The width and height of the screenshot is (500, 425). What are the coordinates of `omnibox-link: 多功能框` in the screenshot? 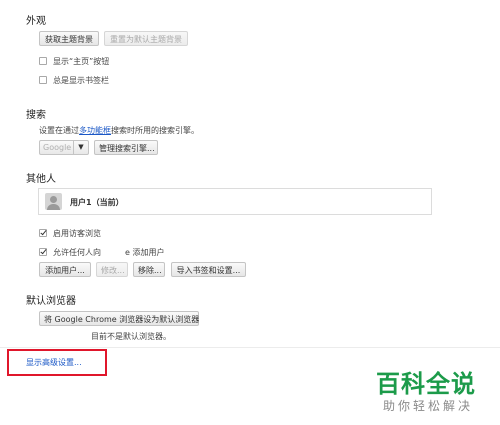 It's located at (95, 130).